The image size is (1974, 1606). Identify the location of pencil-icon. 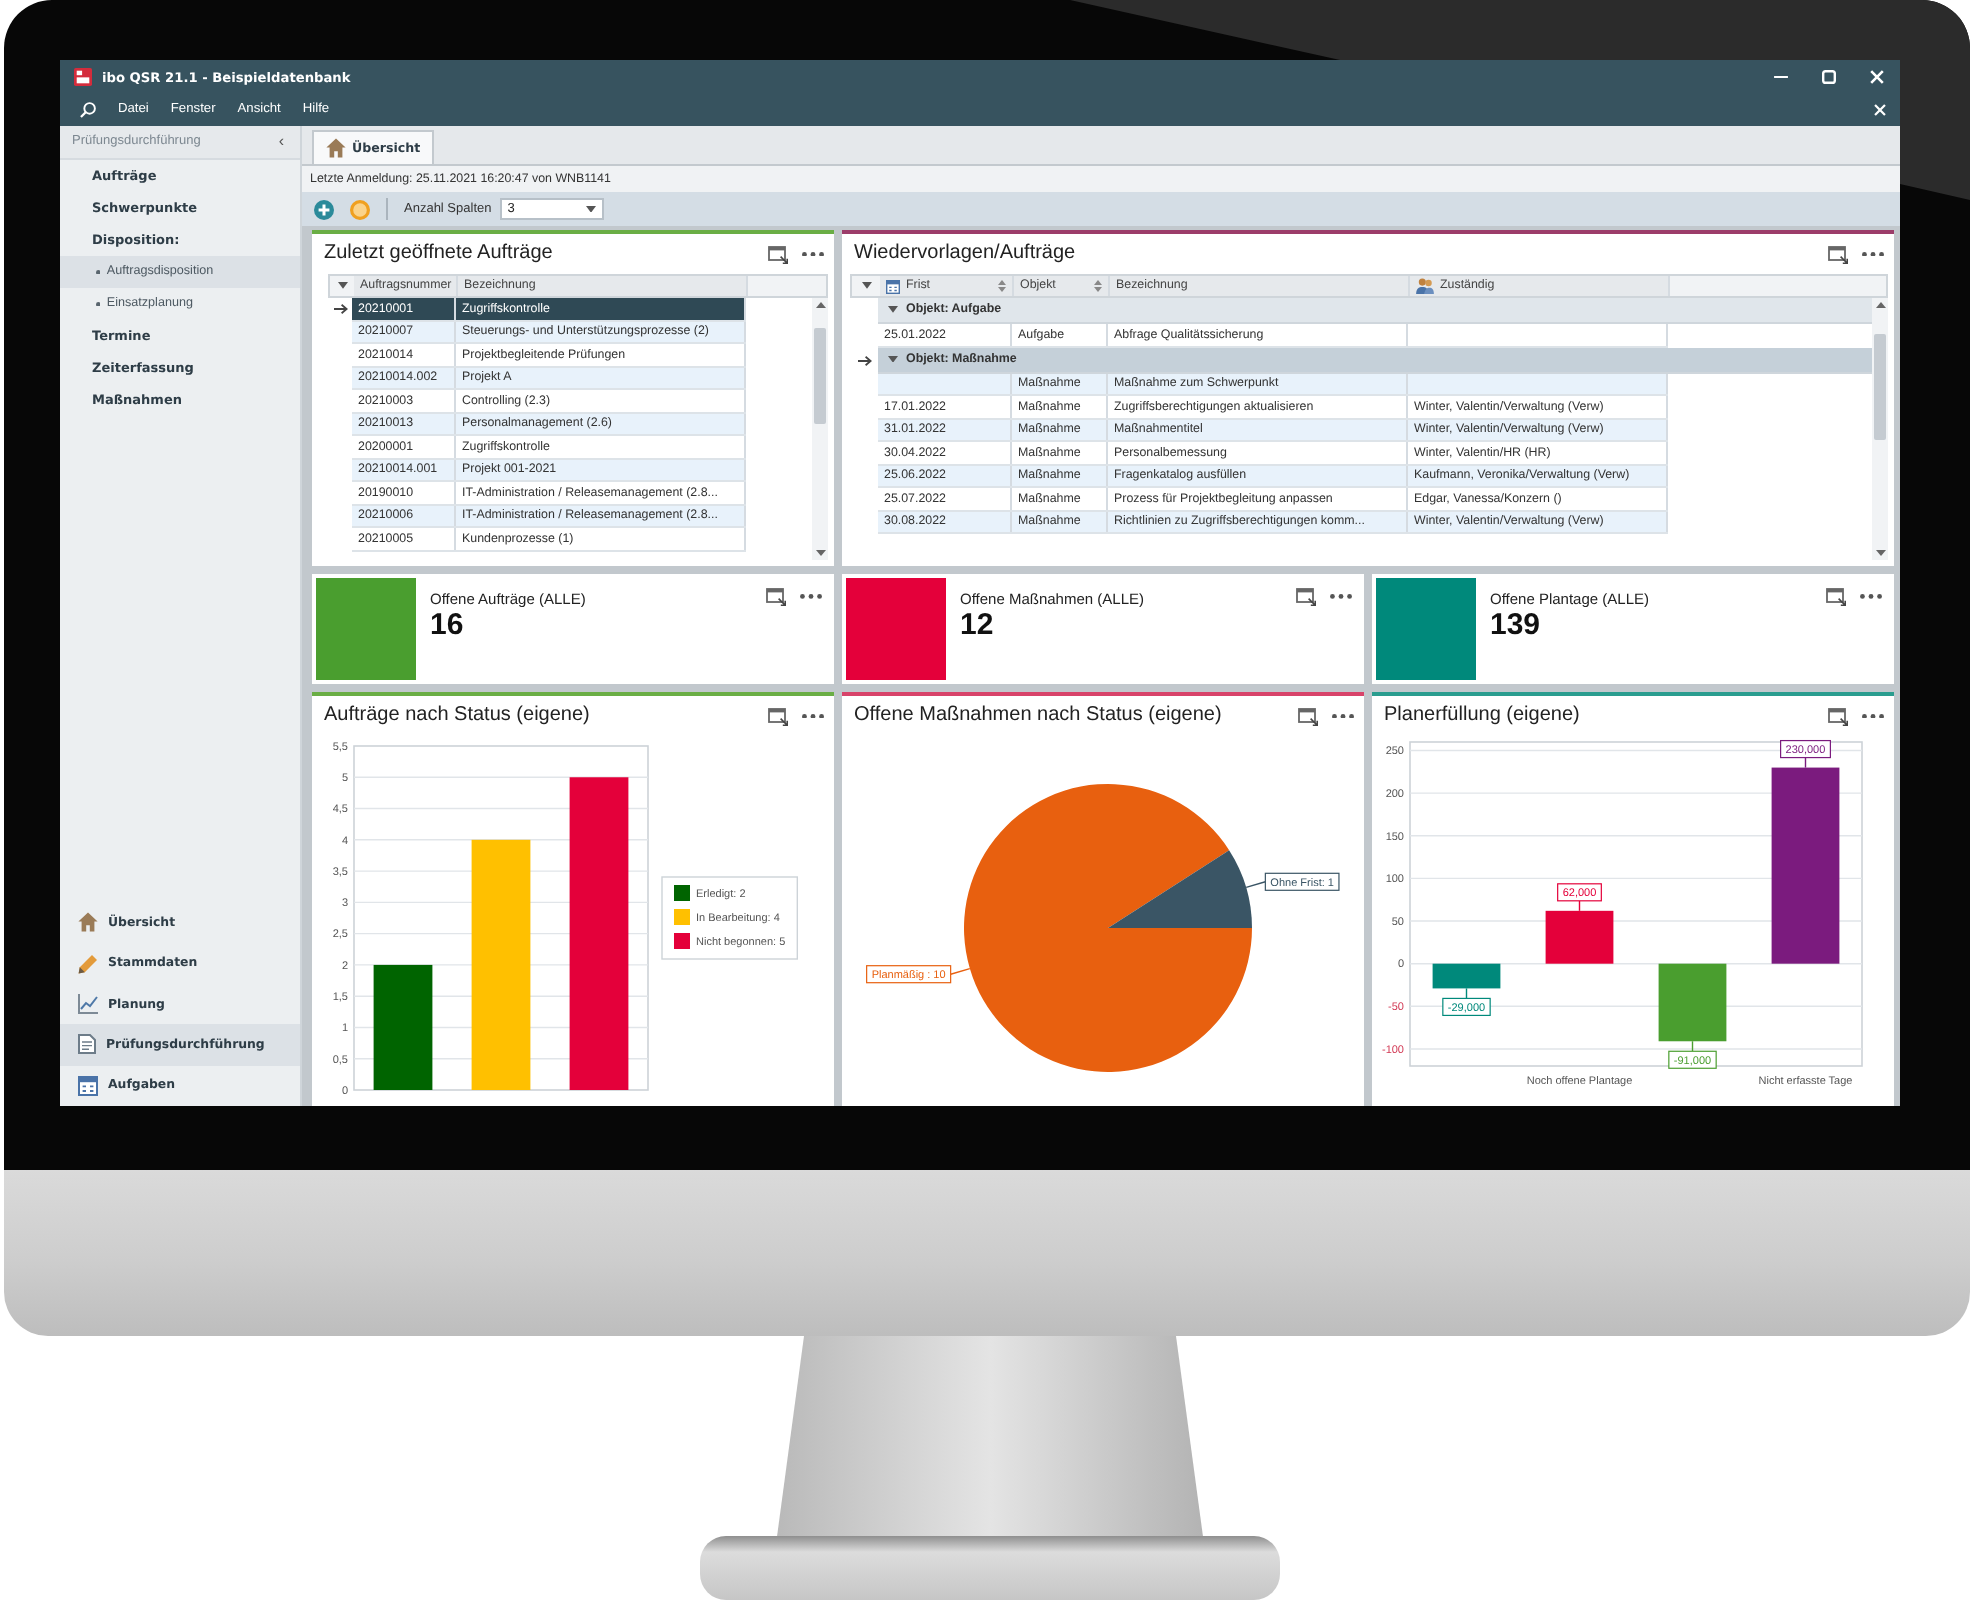
(88, 963).